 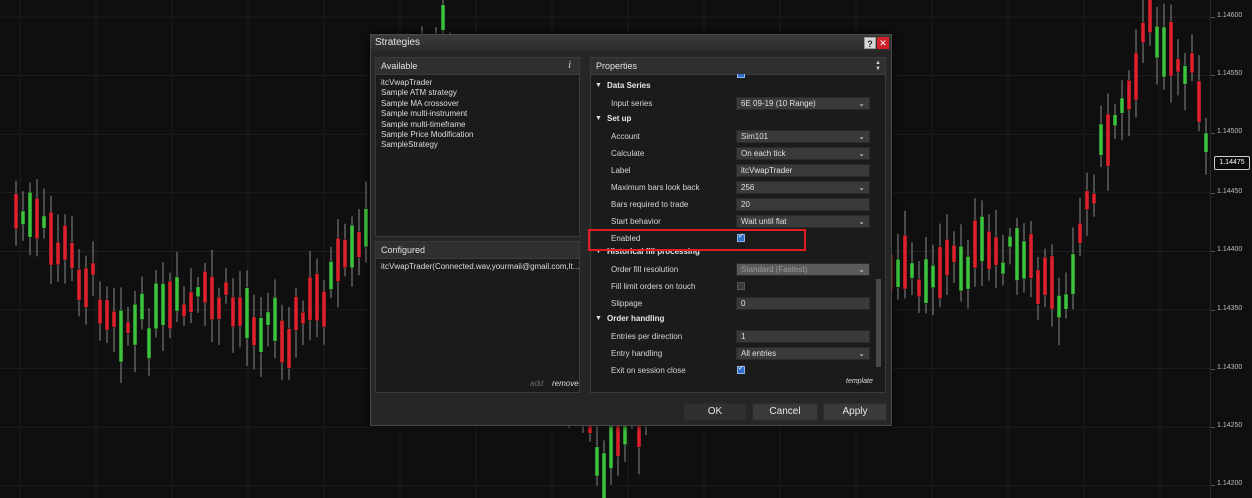 I want to click on price-tick: 1.14400, so click(x=1226, y=249).